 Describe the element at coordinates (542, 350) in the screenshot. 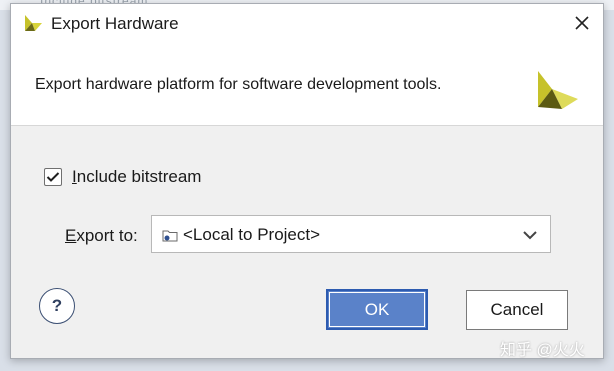

I see `watermark-text: 知乎 @火火` at that location.